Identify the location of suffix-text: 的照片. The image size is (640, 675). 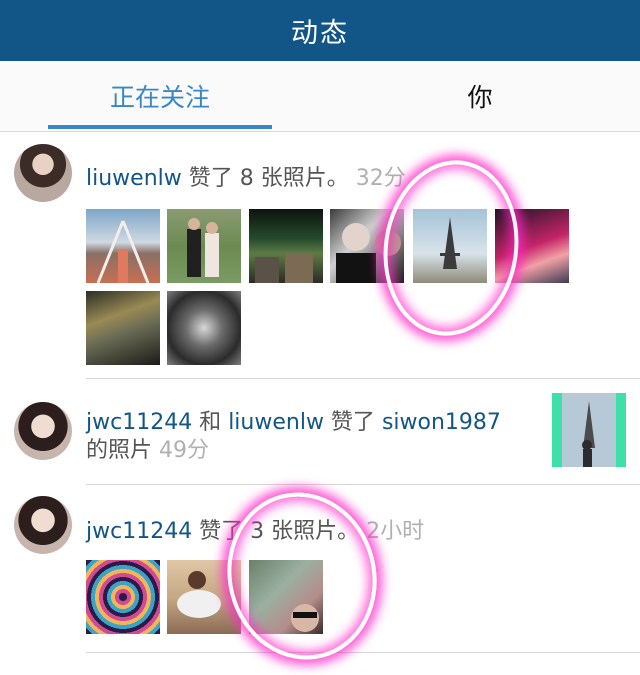
(119, 450).